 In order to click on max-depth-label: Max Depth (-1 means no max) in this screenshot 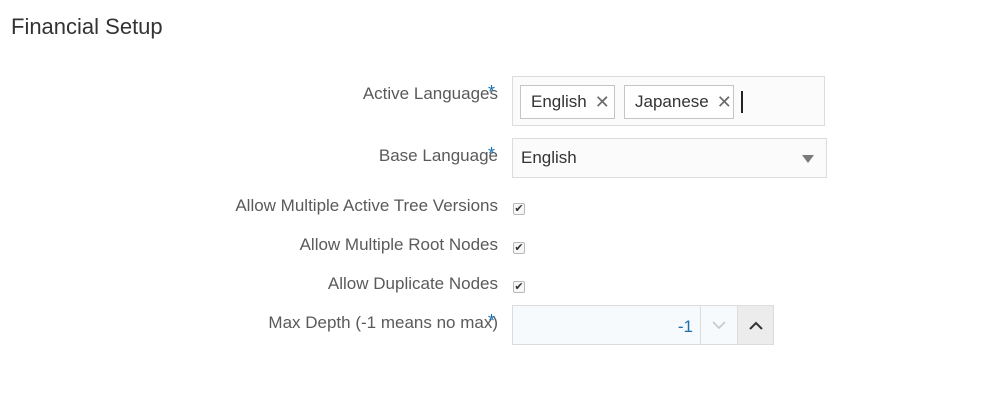, I will do `click(383, 322)`.